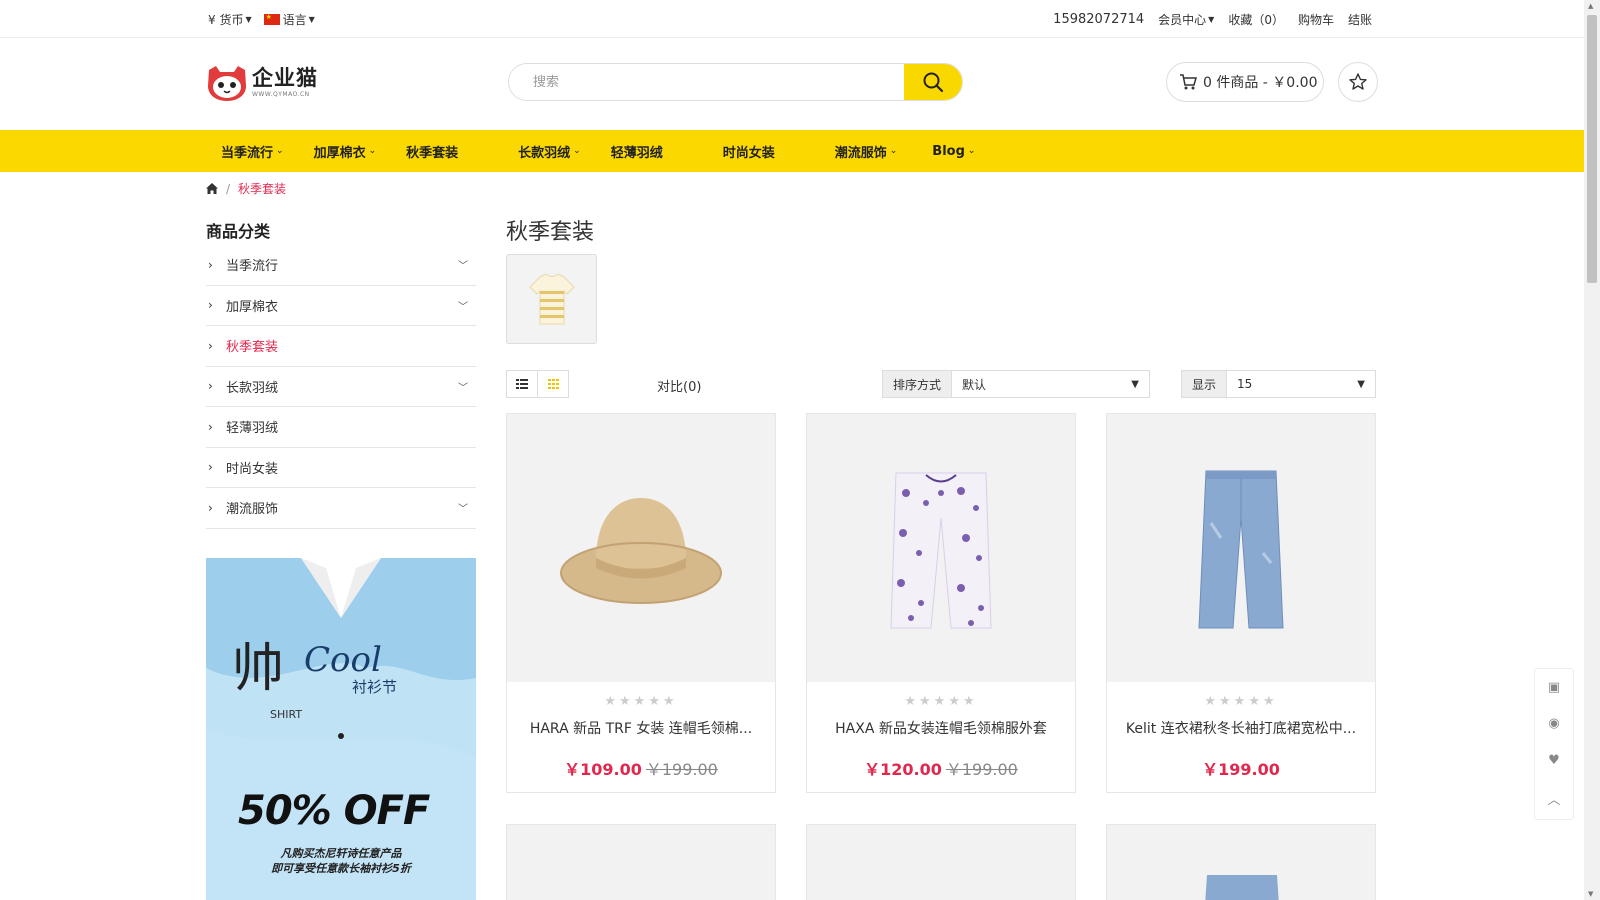  I want to click on scroll-down-icon: ▼, so click(1590, 894).